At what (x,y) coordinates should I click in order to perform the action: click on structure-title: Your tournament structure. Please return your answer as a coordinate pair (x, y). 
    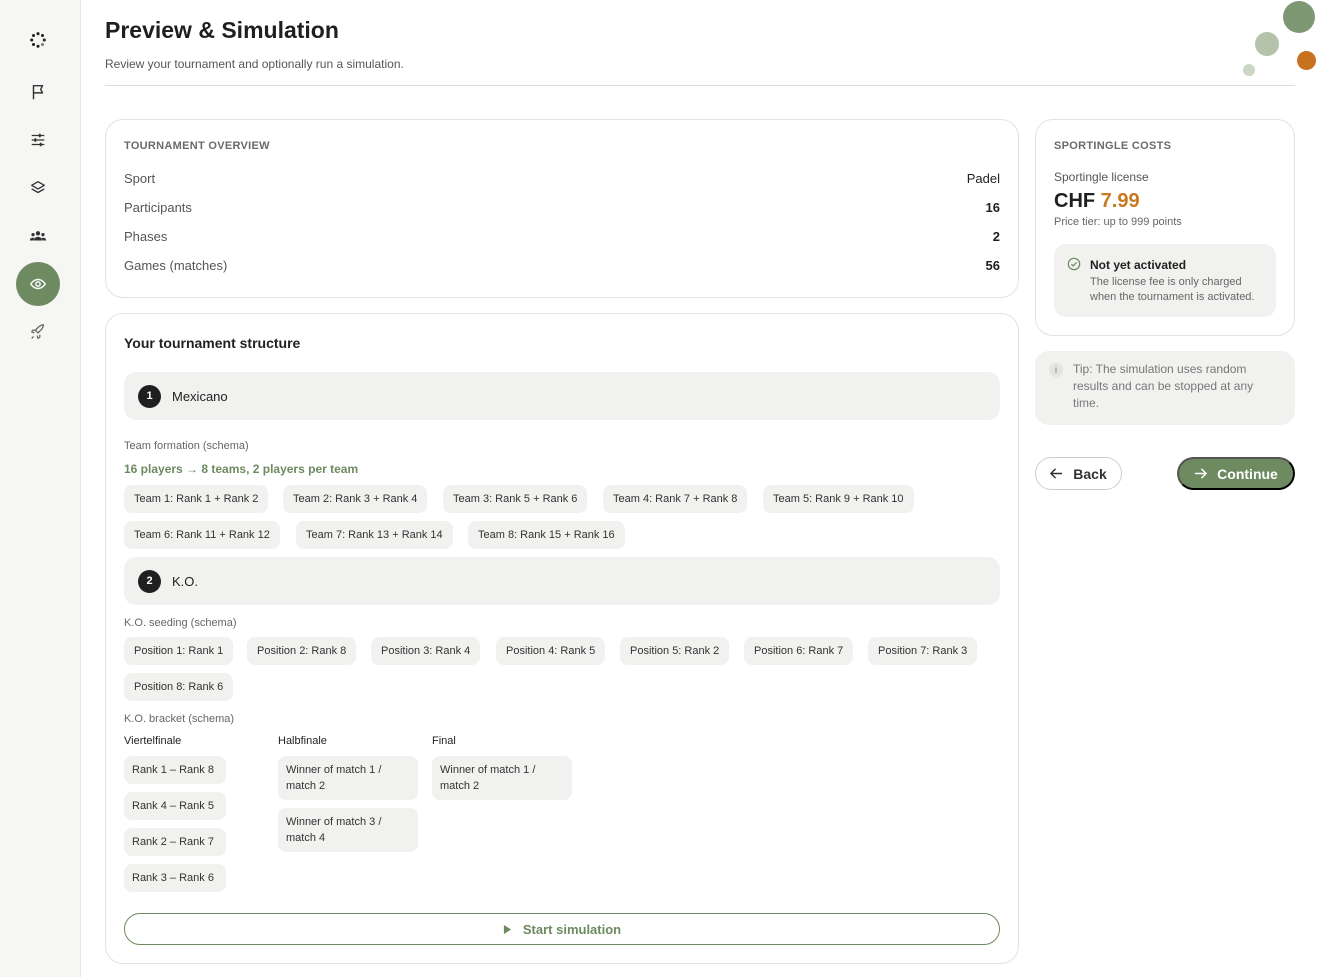
    Looking at the image, I should click on (212, 343).